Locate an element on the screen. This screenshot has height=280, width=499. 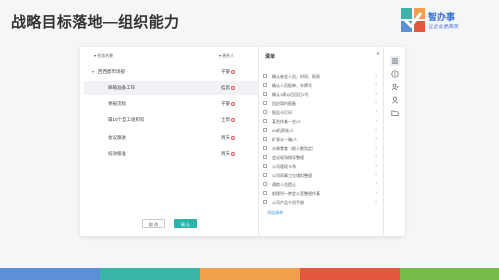
checklist-item: 报告卡打印 × is located at coordinates (322, 112).